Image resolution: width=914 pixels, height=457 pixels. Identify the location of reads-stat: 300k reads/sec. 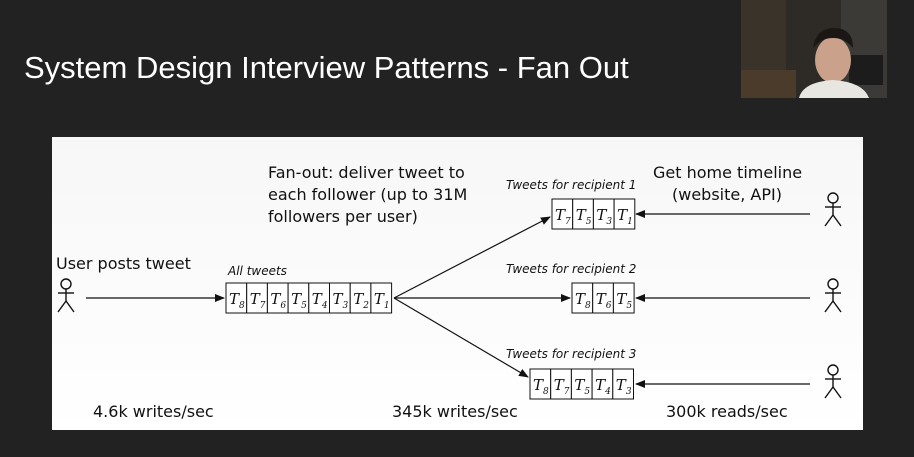
(727, 411).